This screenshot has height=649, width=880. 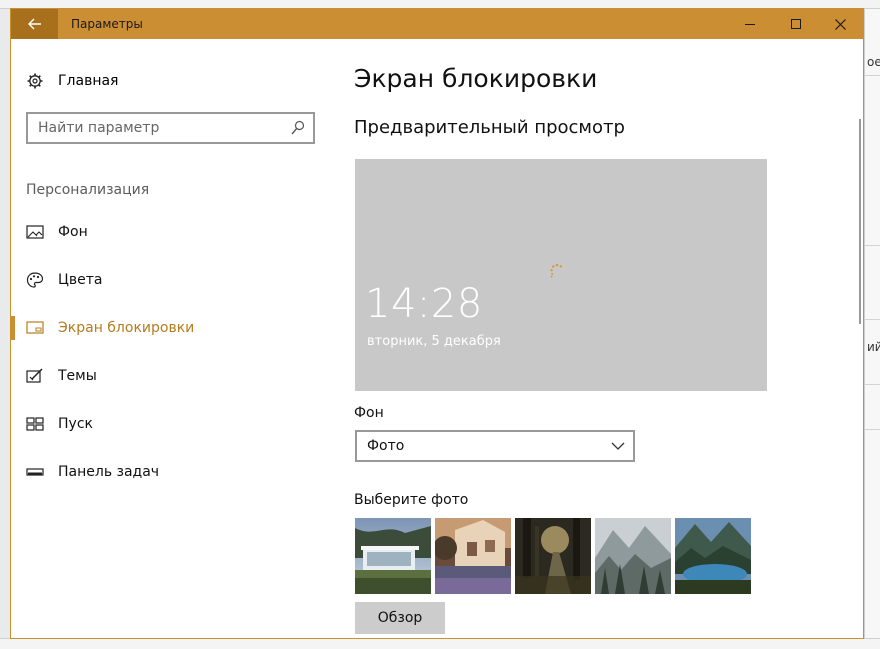 I want to click on background-text-fragment: ий а, so click(x=873, y=347).